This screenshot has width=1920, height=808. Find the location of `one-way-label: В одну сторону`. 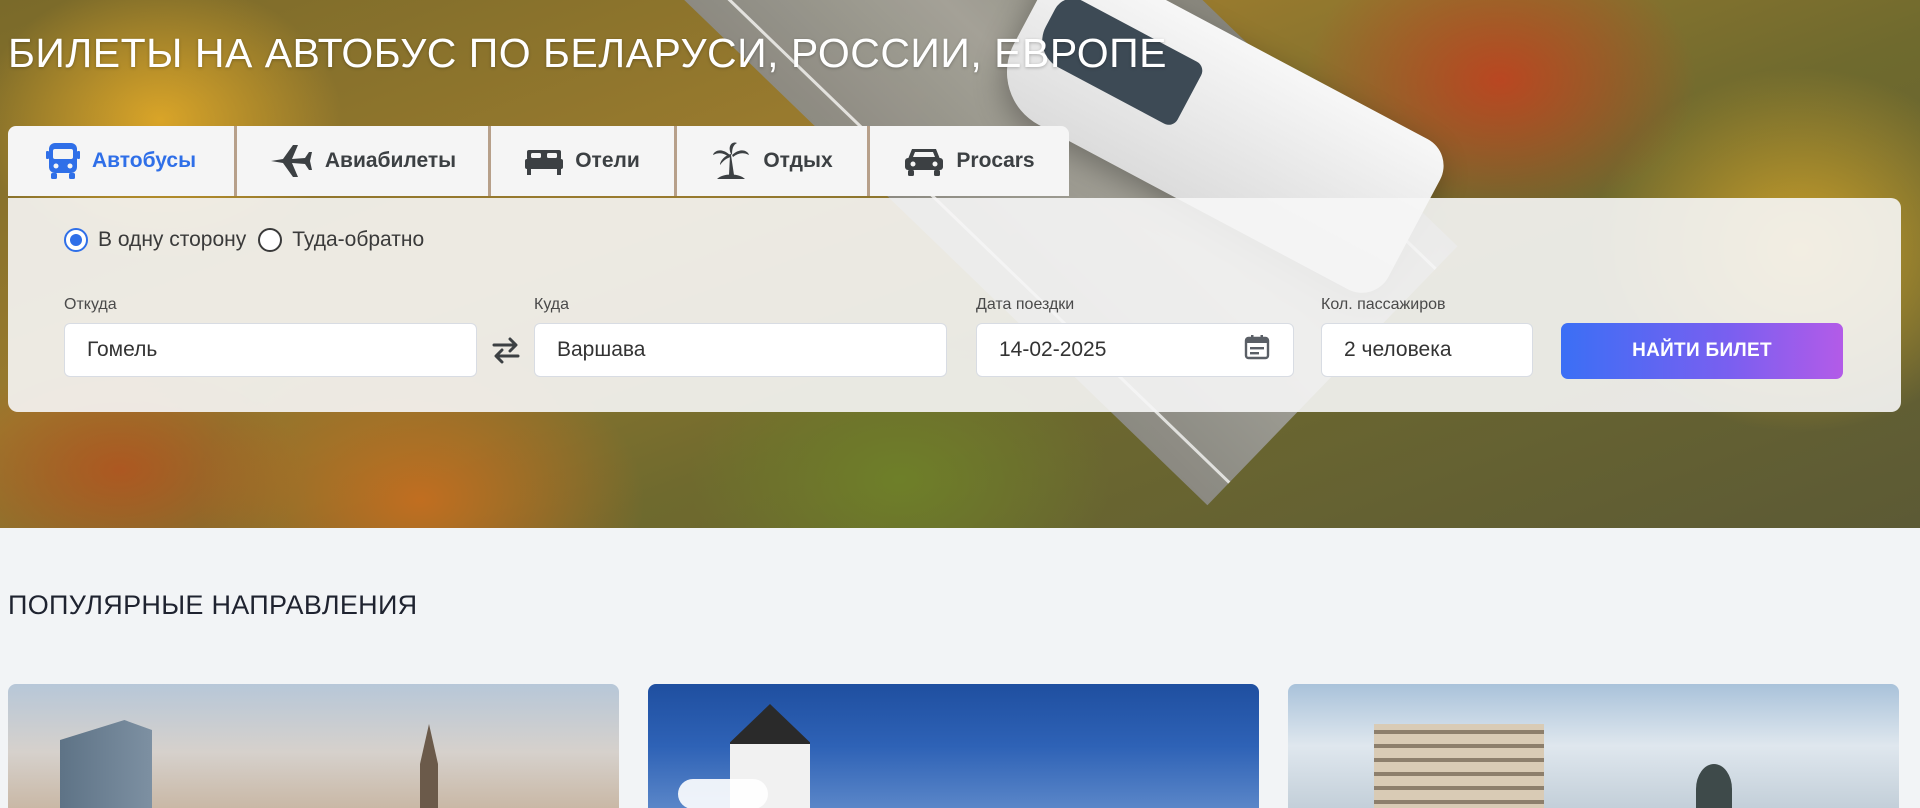

one-way-label: В одну сторону is located at coordinates (172, 239).